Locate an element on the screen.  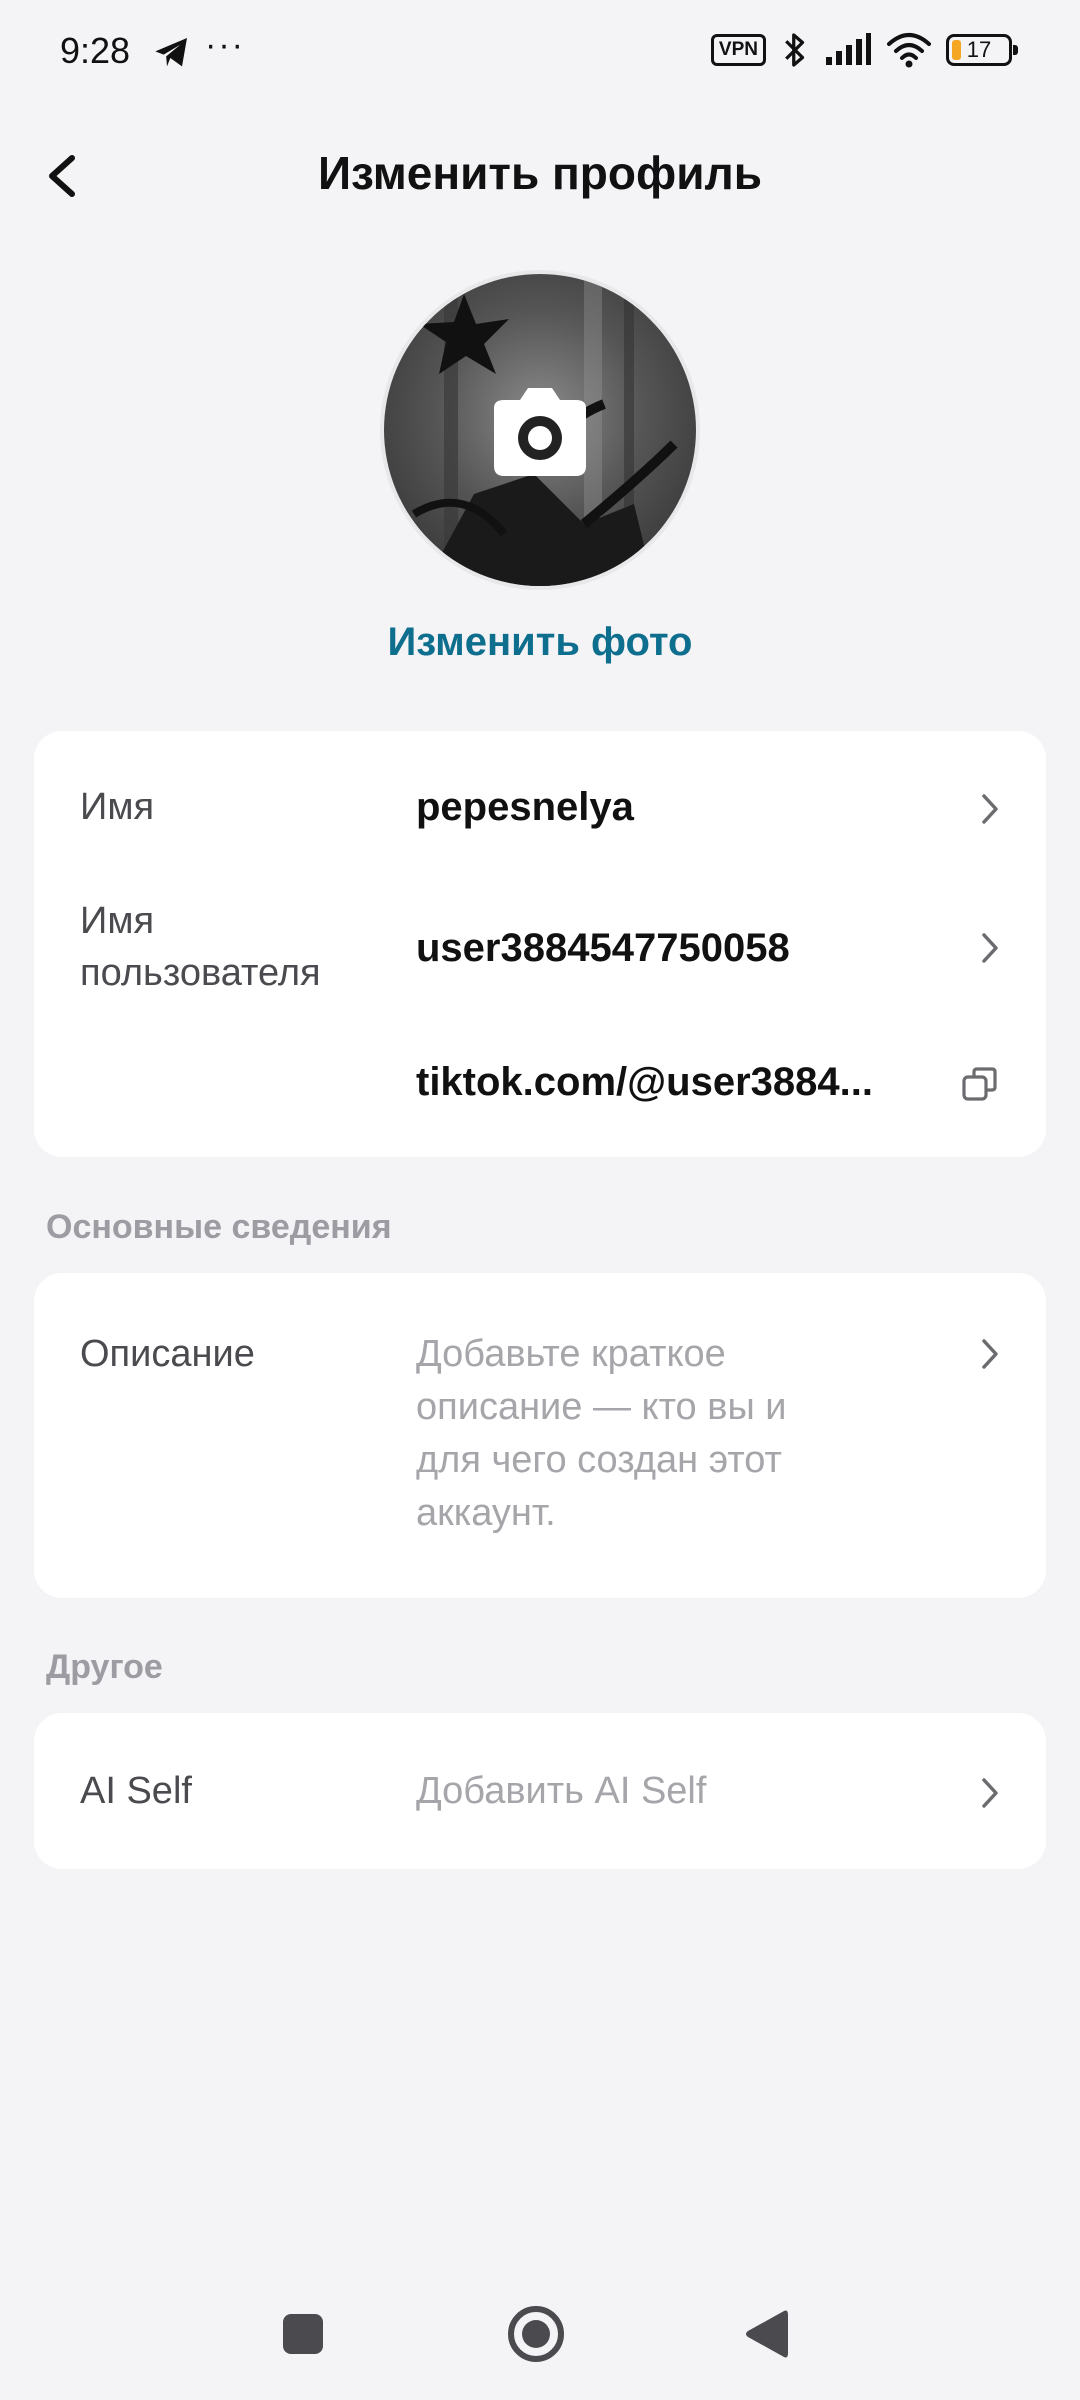
ai-self-placeholder: Добавить AI Self is located at coordinates (561, 1791).